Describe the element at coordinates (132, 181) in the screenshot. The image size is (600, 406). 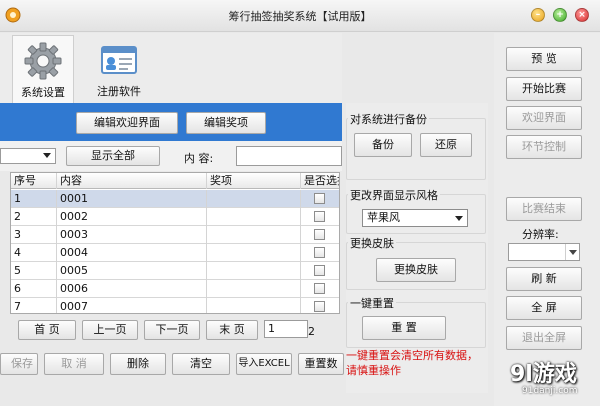
I see `column-header-content: 内容` at that location.